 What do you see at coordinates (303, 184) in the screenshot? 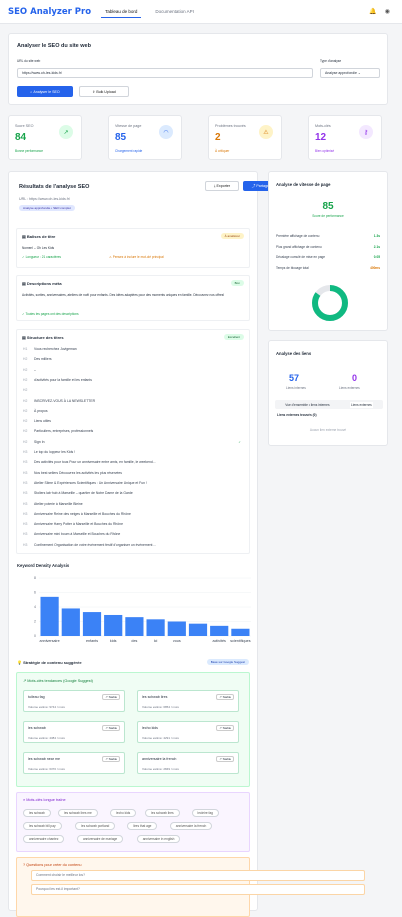
I see `speed-title: Analyse de vitesse de page` at bounding box center [303, 184].